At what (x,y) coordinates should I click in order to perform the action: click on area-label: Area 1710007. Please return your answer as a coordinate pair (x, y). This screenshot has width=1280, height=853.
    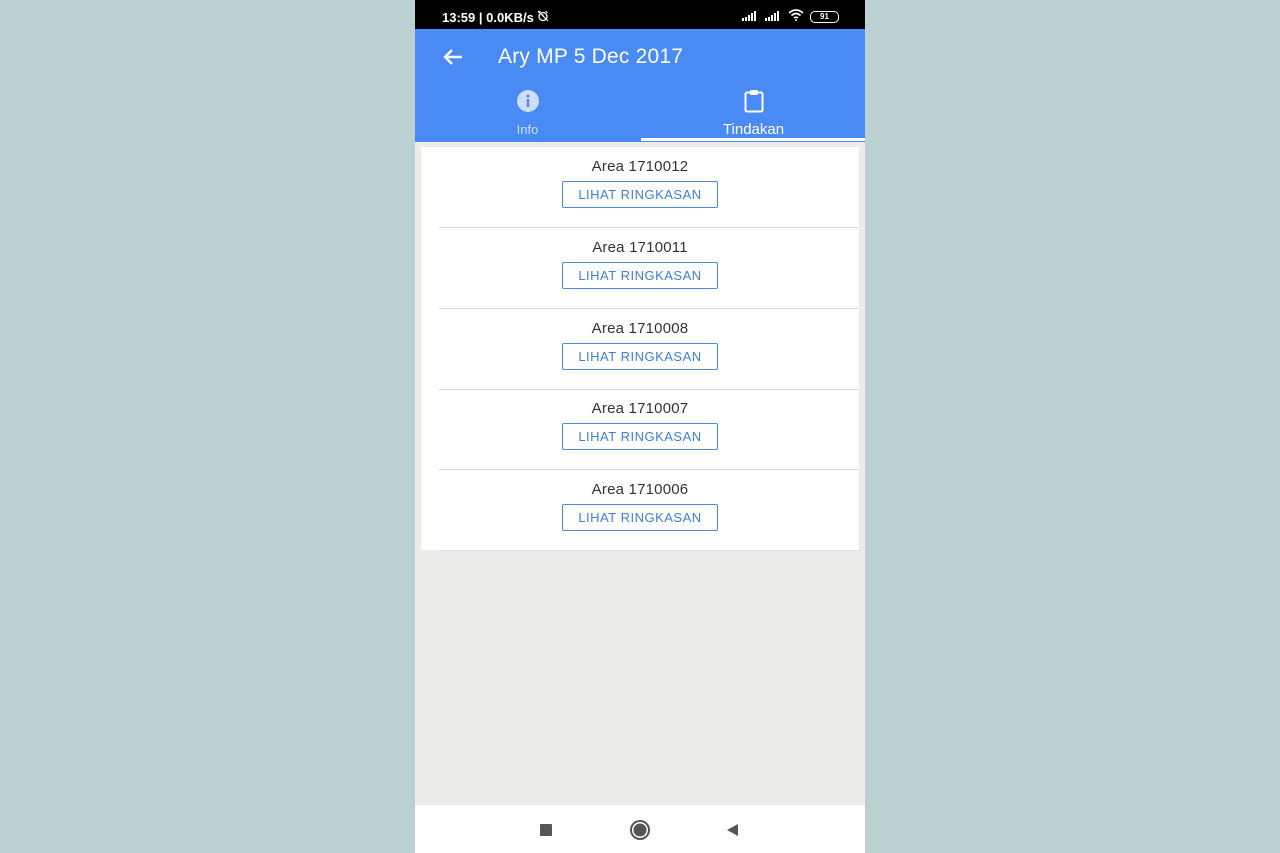
    Looking at the image, I should click on (640, 408).